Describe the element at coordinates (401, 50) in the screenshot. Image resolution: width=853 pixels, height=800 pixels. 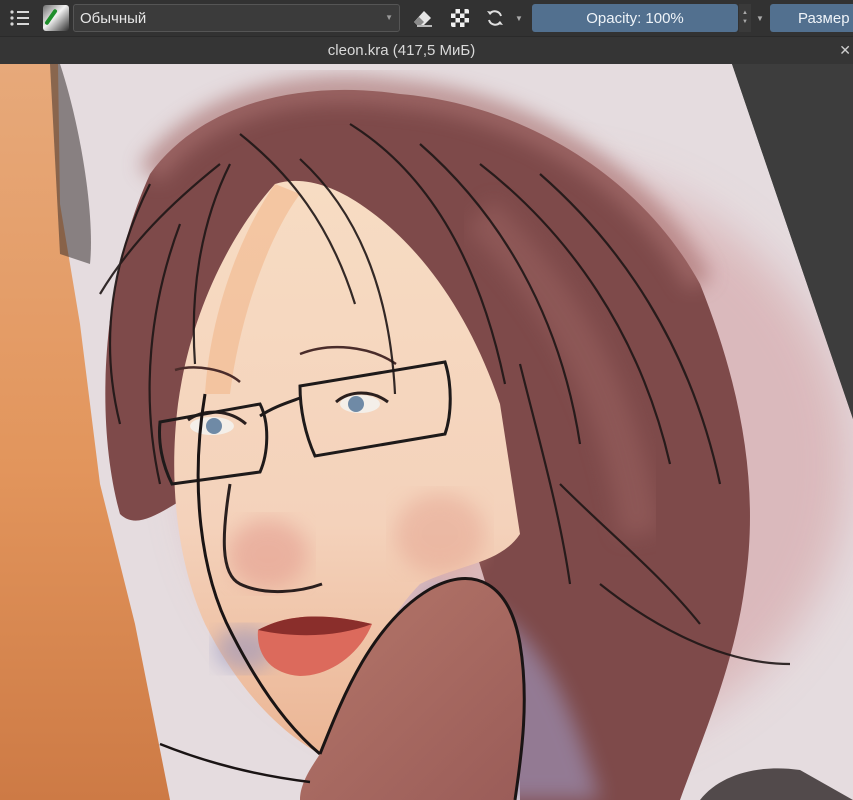
I see `document-title: cleon.kra (417,5 МиБ)` at that location.